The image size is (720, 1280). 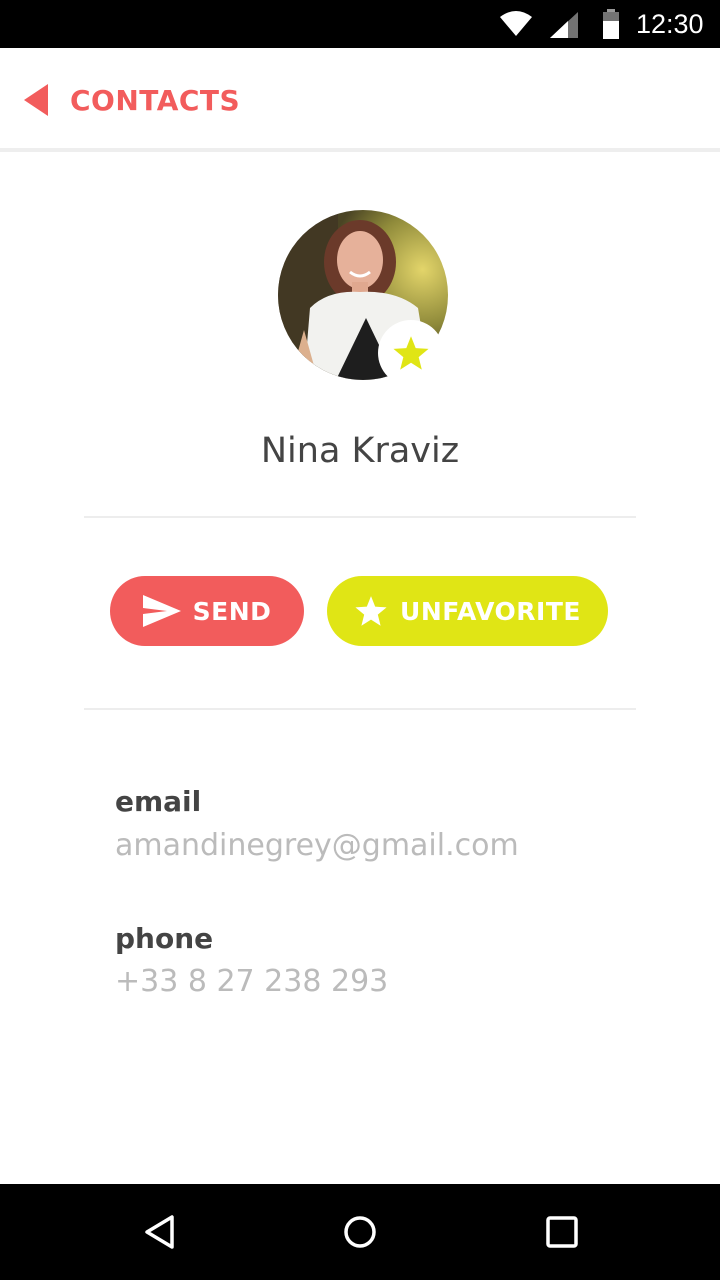 I want to click on status-bar: 12:30, so click(x=360, y=24).